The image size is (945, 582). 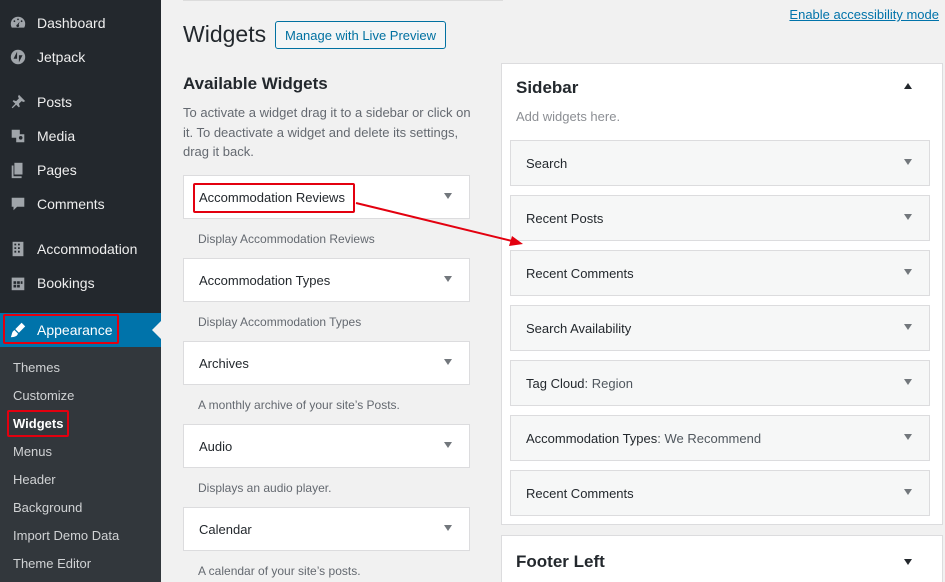 I want to click on widget-description: A calendar of your site’s posts., so click(x=279, y=571).